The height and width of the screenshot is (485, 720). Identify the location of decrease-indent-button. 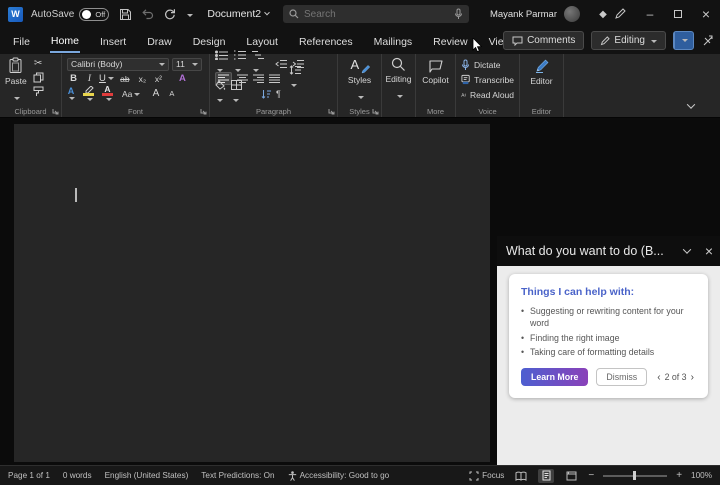
(281, 64).